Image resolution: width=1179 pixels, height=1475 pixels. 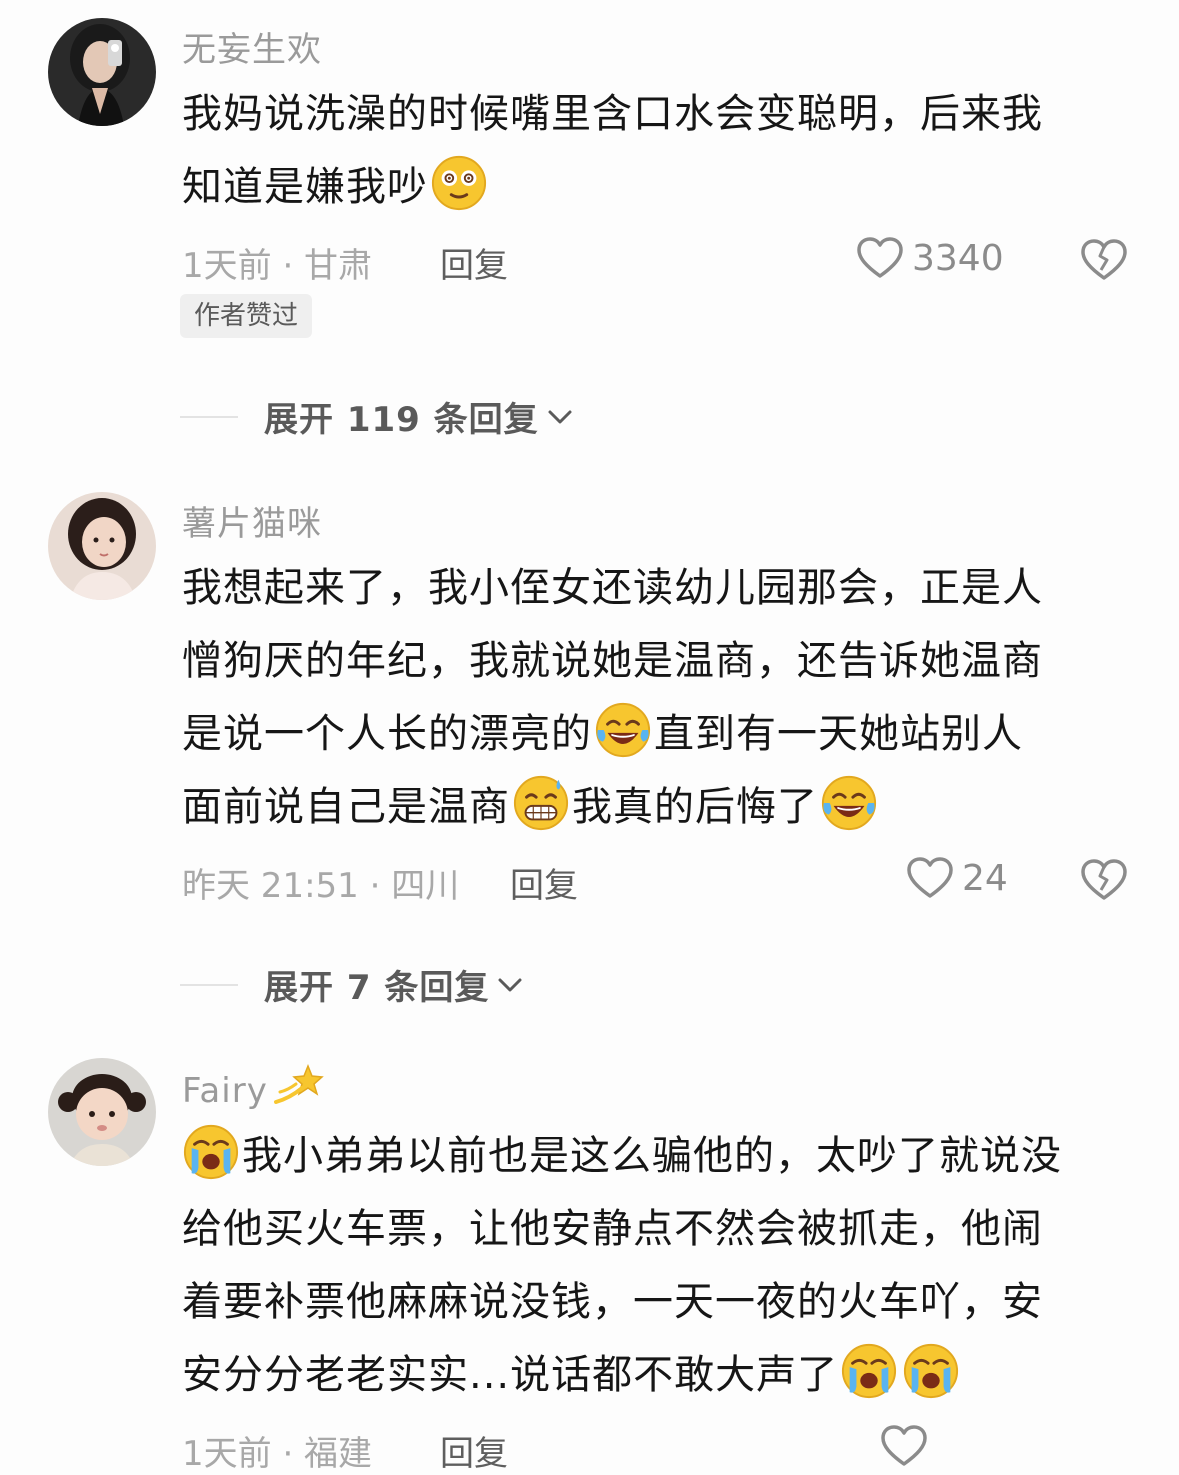 I want to click on username: Fairy, so click(x=225, y=1091).